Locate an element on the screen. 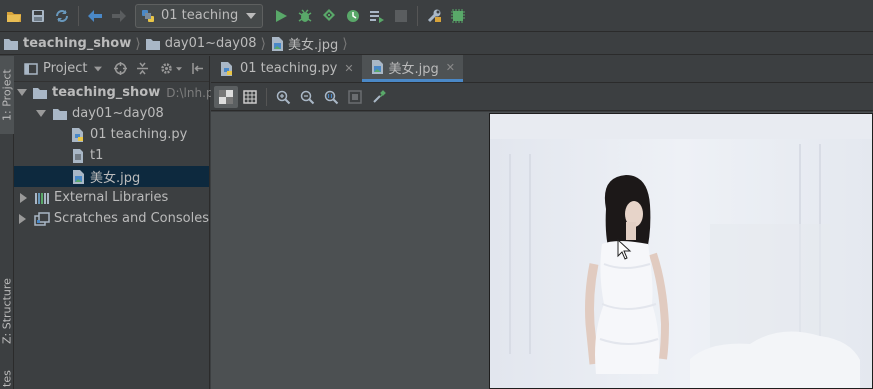  favorites-tab-label: tes is located at coordinates (7, 378).